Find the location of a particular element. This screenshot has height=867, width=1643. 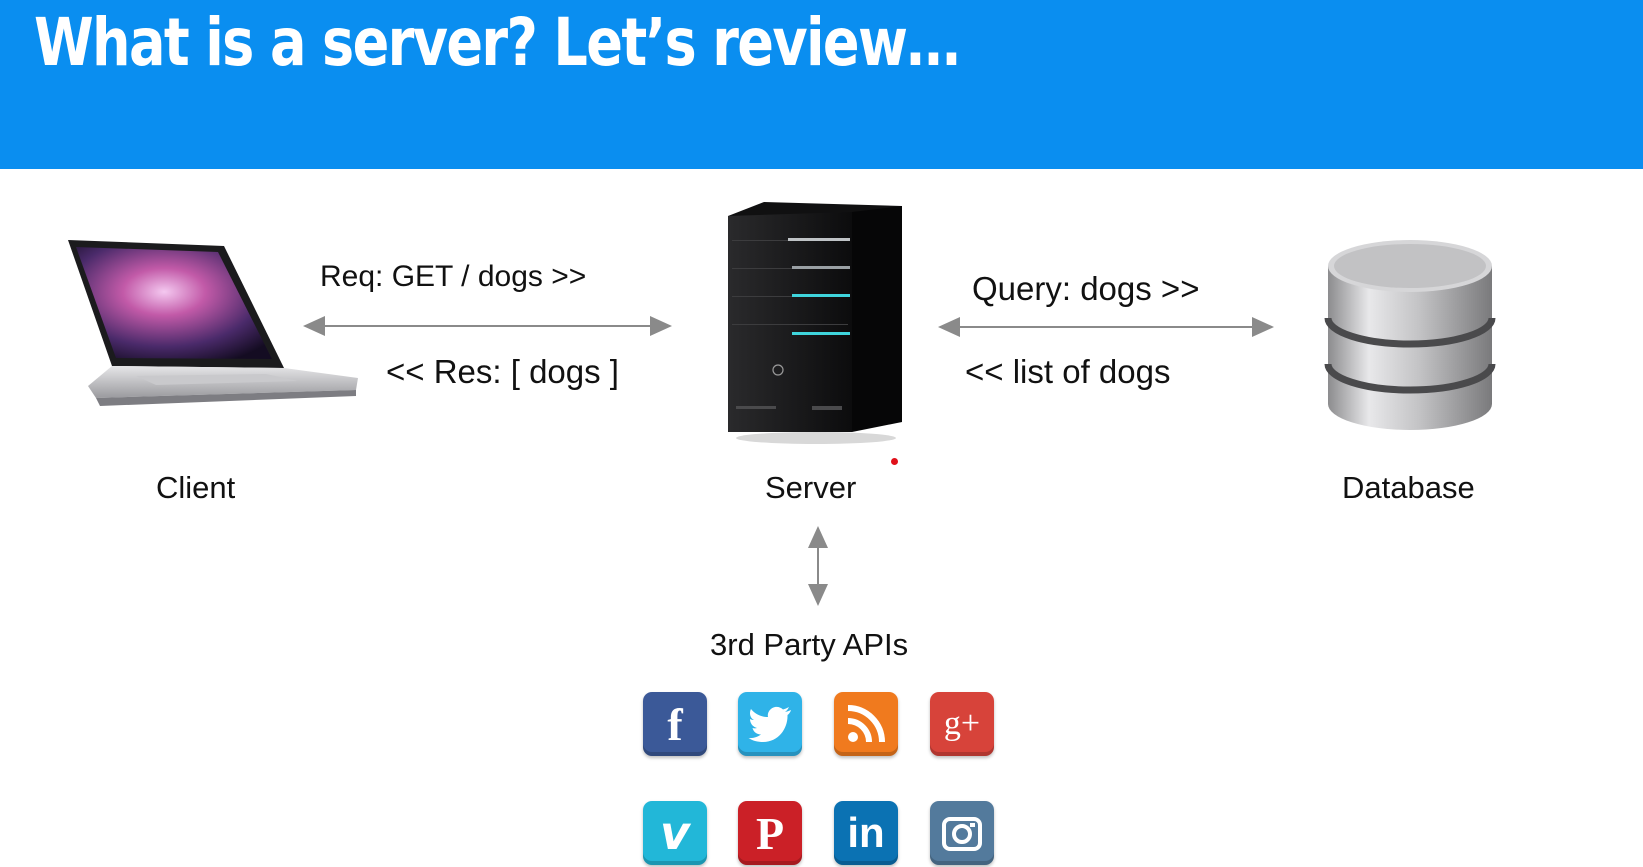

vimeo-icon: v is located at coordinates (675, 833).